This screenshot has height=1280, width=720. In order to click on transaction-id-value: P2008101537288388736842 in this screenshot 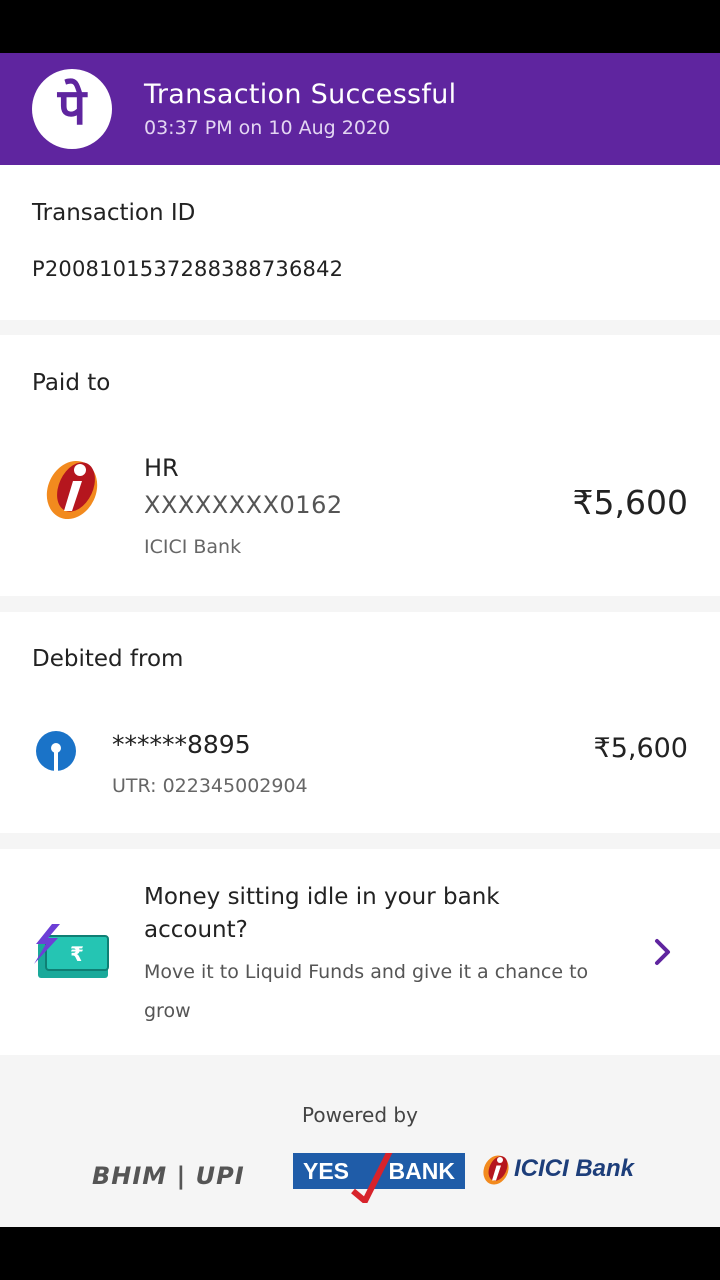, I will do `click(187, 269)`.